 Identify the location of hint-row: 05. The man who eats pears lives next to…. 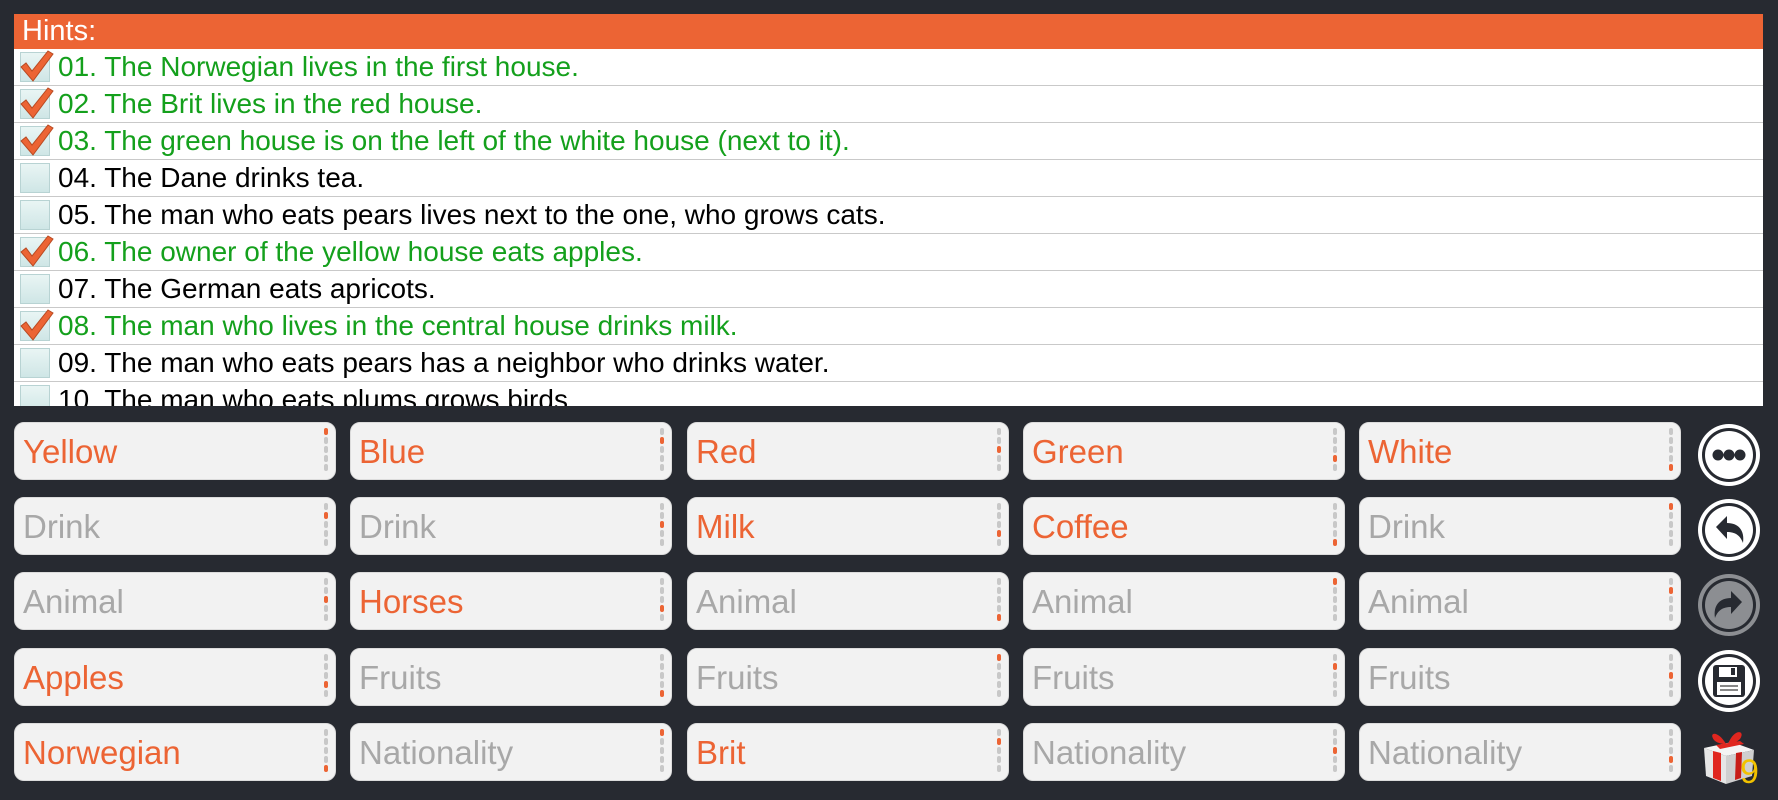
(888, 215).